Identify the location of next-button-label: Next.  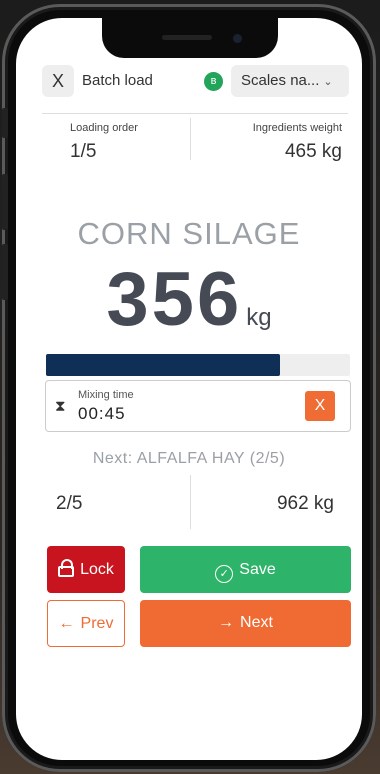
(256, 622).